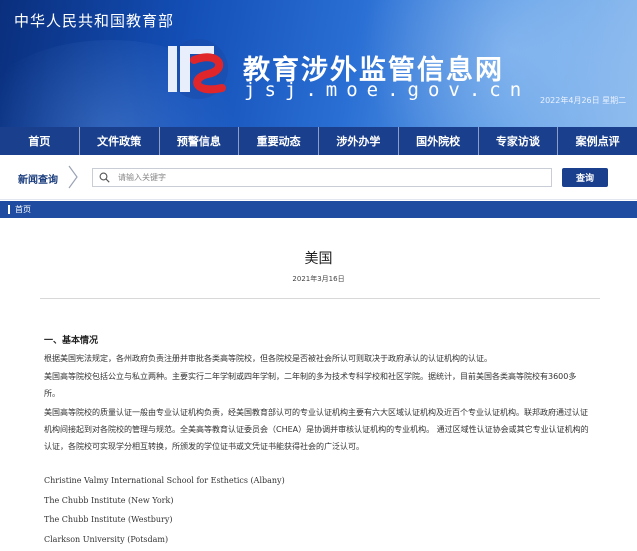 Image resolution: width=637 pixels, height=551 pixels. I want to click on article-title: 美国, so click(318, 259).